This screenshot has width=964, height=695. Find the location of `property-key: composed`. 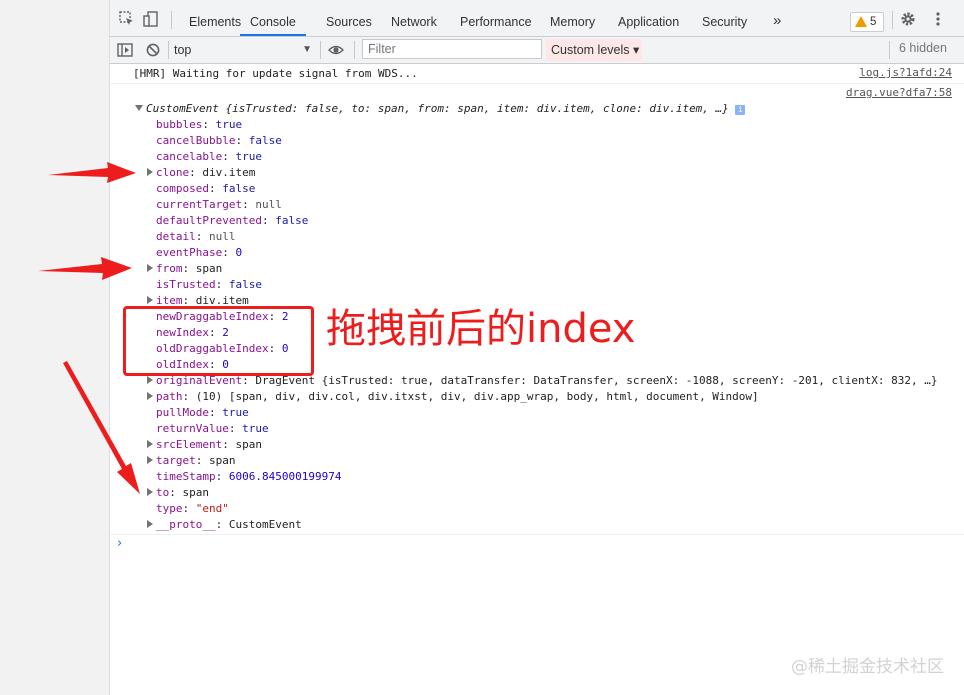

property-key: composed is located at coordinates (182, 188).